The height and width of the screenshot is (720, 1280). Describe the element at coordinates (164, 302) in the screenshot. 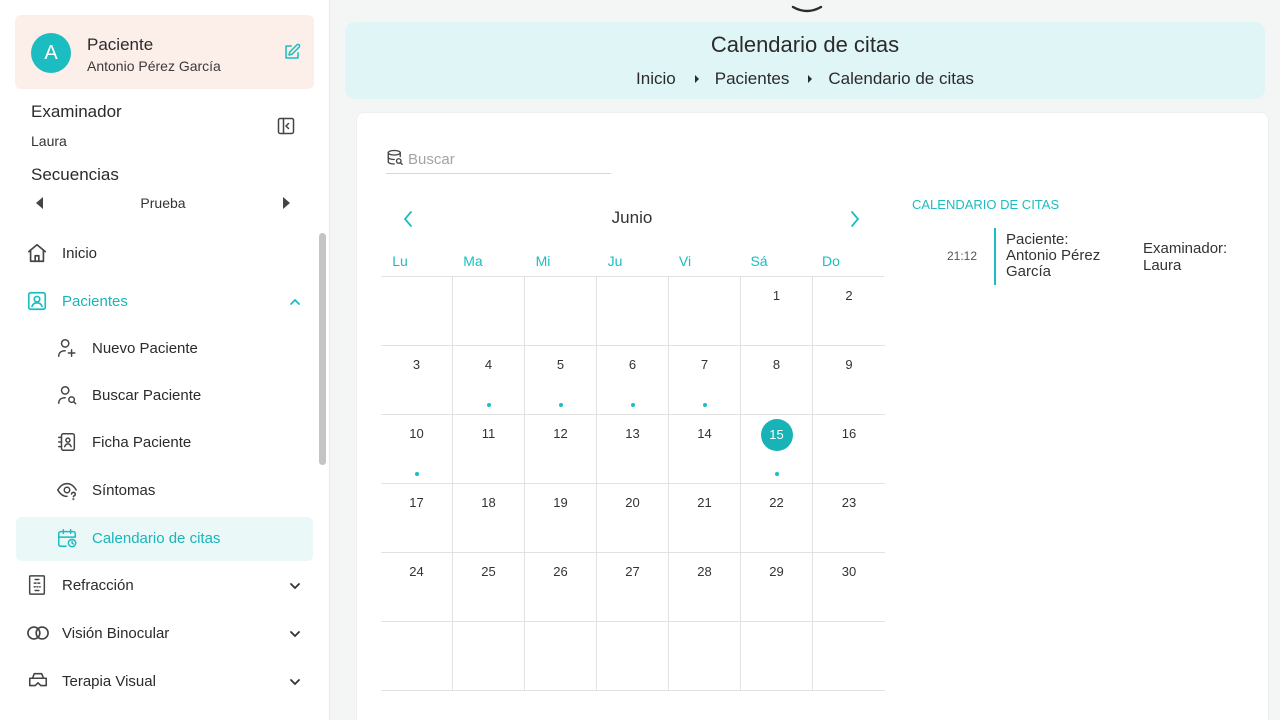

I see `nav-item-pacientes: Pacientes` at that location.